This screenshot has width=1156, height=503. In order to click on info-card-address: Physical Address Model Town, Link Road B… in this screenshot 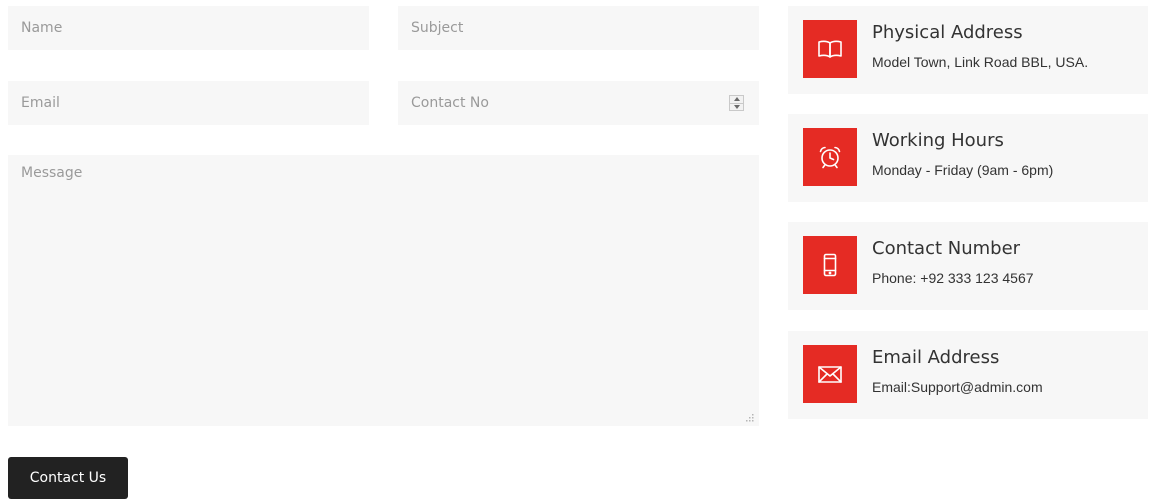, I will do `click(968, 50)`.